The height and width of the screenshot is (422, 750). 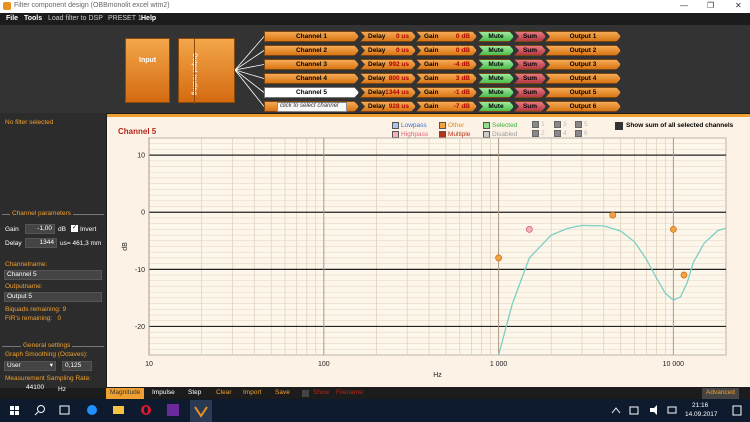 What do you see at coordinates (51, 365) in the screenshot?
I see `chevron-down-icon: ▾` at bounding box center [51, 365].